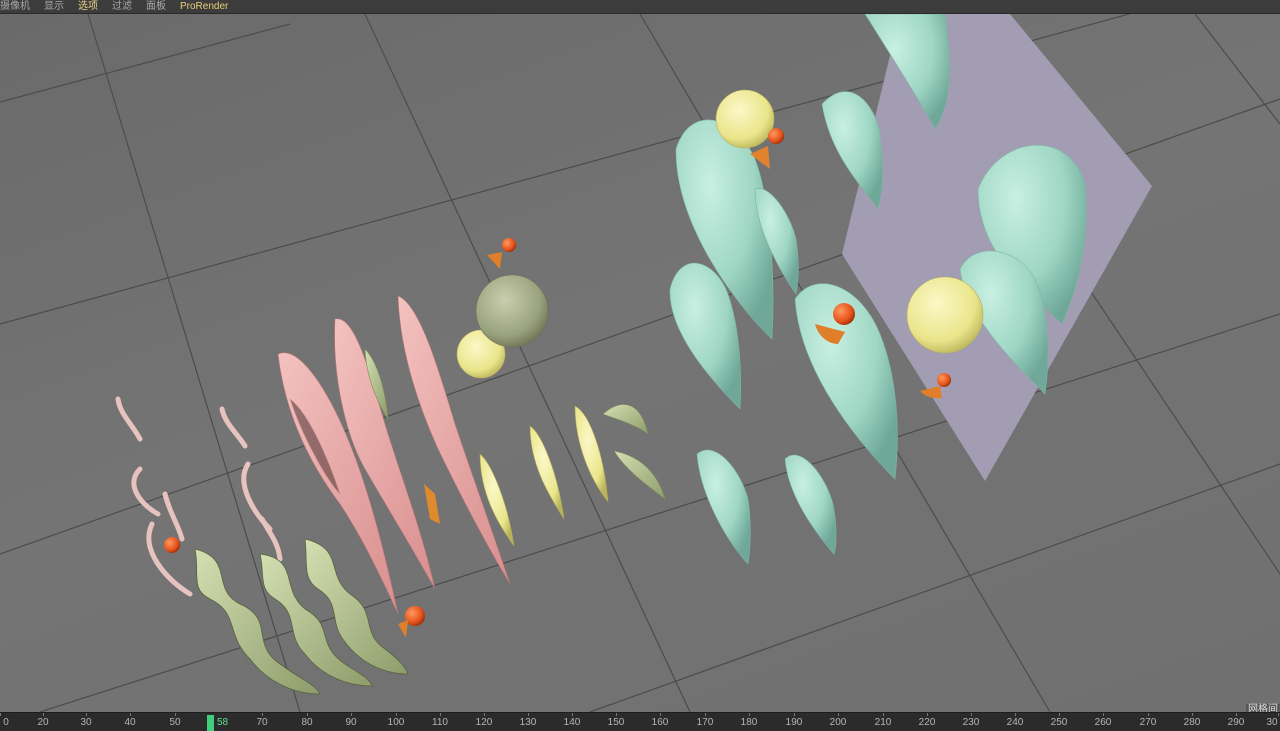 The width and height of the screenshot is (1280, 731). What do you see at coordinates (484, 722) in the screenshot?
I see `tick-label: 120` at bounding box center [484, 722].